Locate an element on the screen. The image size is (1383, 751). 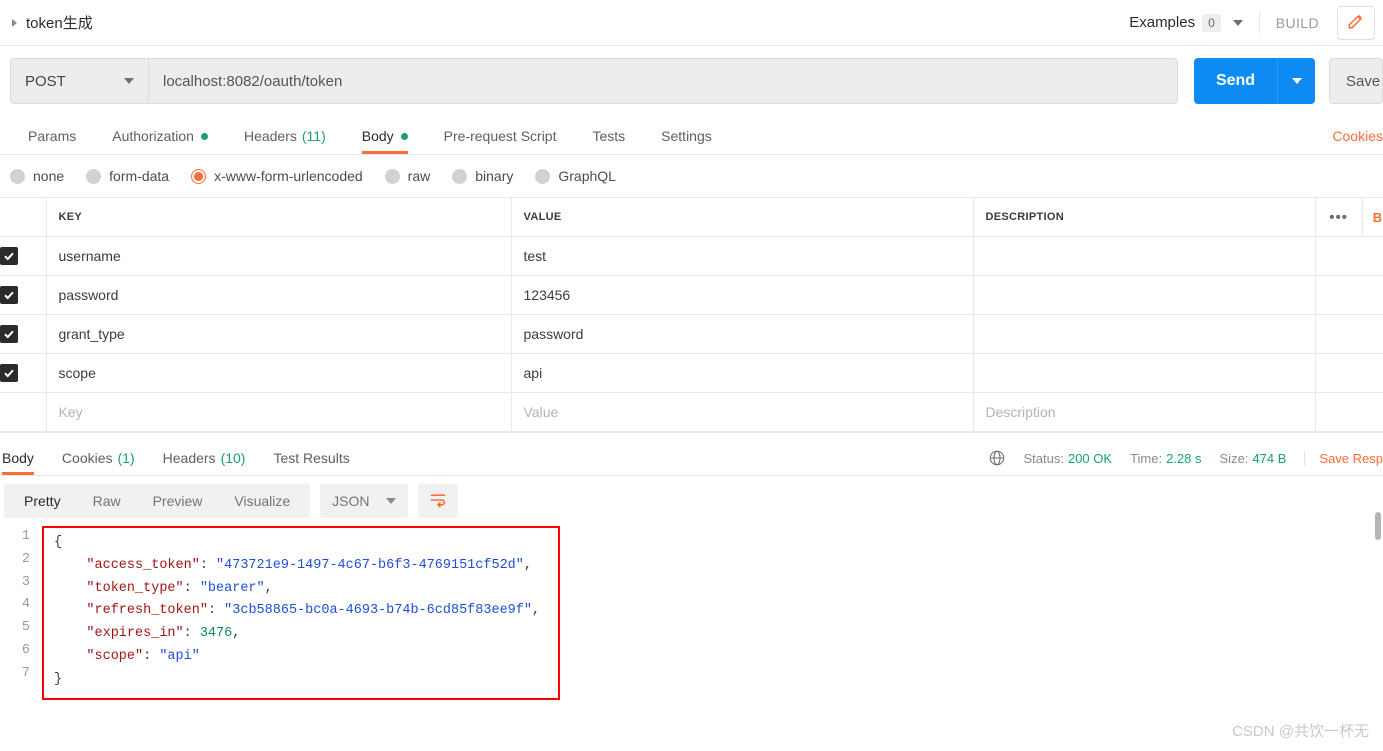
response-tab-cookies: Cookies (1) is located at coordinates (98, 462).